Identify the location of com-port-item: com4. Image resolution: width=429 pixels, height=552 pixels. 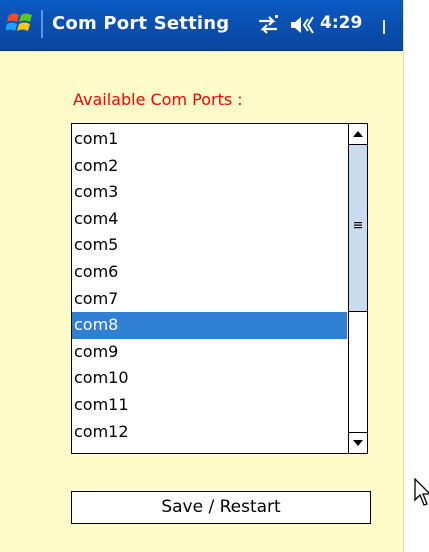
(209, 219).